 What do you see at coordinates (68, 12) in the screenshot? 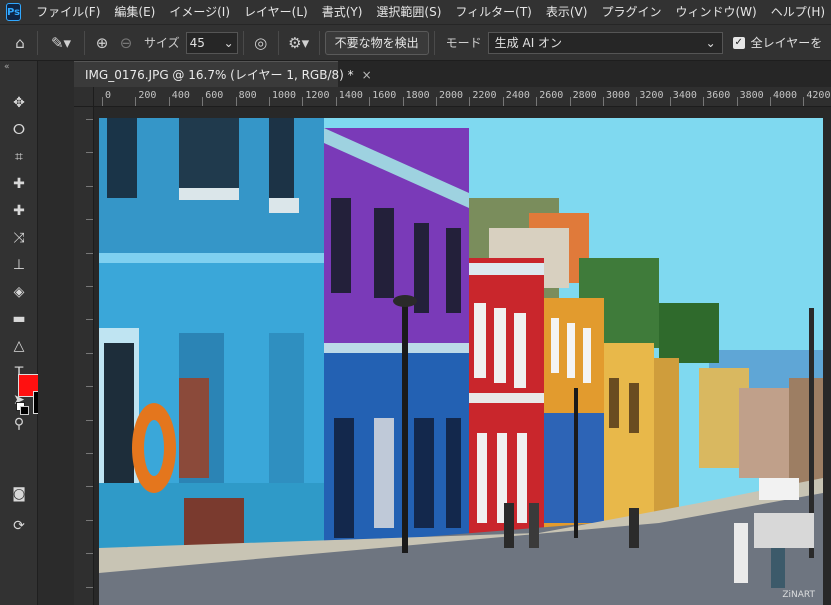
I see `menu-item: ファイル(F)` at bounding box center [68, 12].